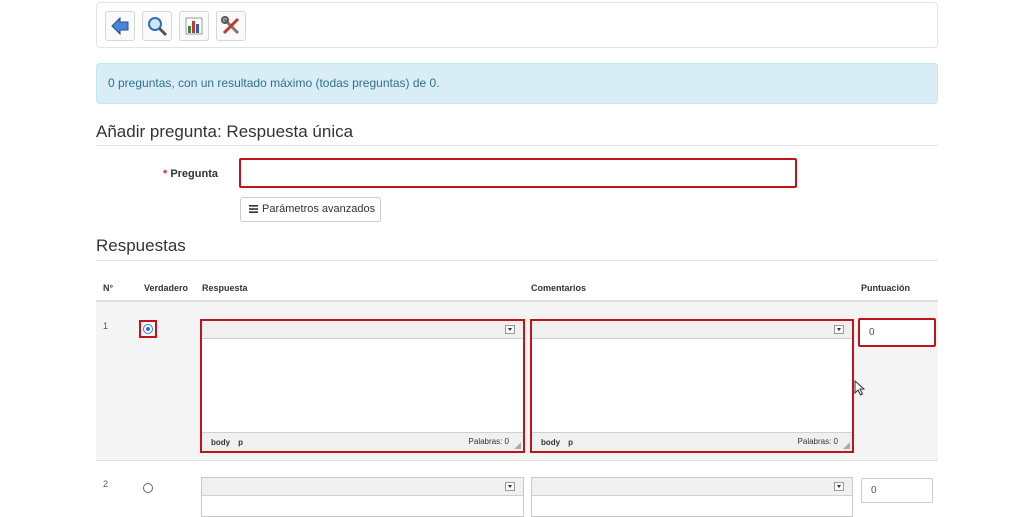 The width and height of the screenshot is (1024, 517). I want to click on settings-button, so click(231, 26).